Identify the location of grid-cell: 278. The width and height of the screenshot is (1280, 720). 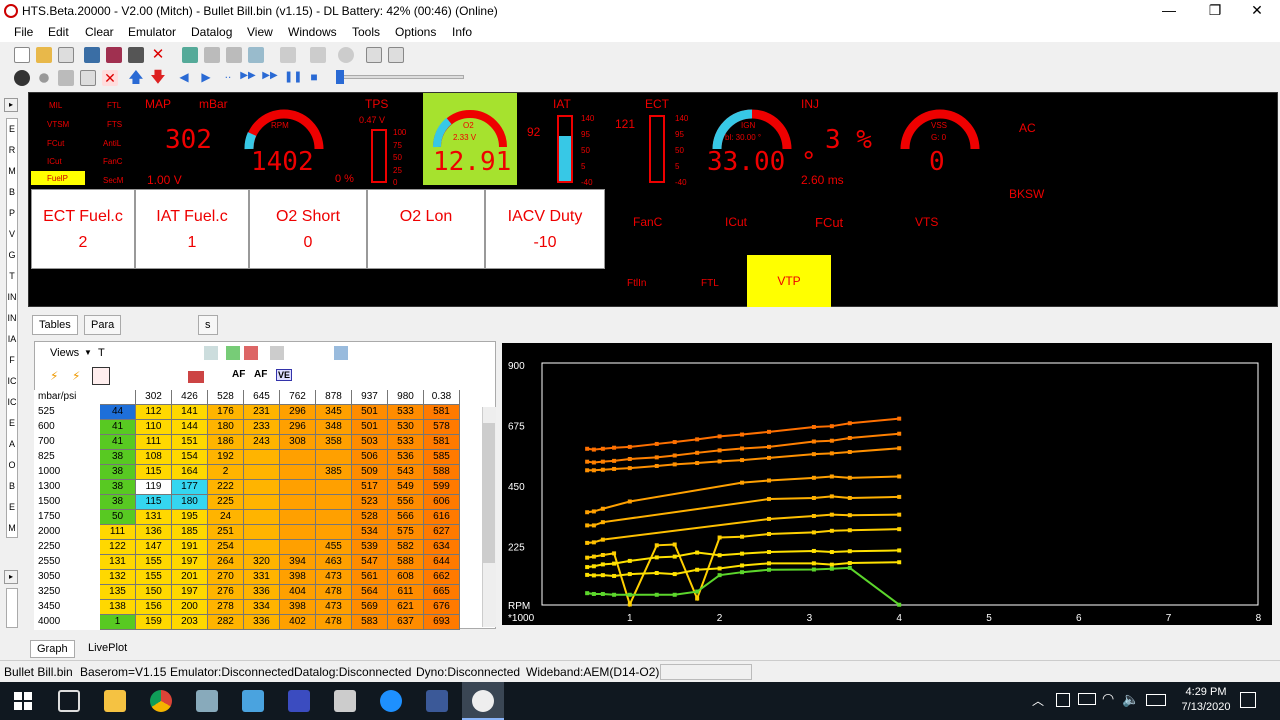
(226, 607).